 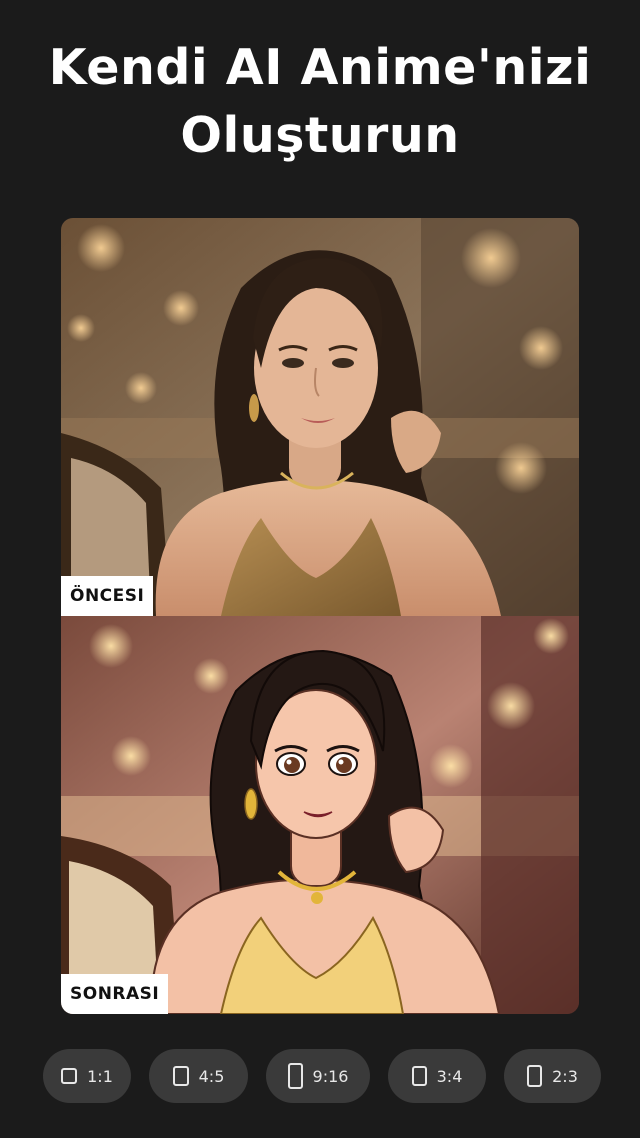 What do you see at coordinates (419, 1076) in the screenshot?
I see `portrait-3-4-ratio-icon` at bounding box center [419, 1076].